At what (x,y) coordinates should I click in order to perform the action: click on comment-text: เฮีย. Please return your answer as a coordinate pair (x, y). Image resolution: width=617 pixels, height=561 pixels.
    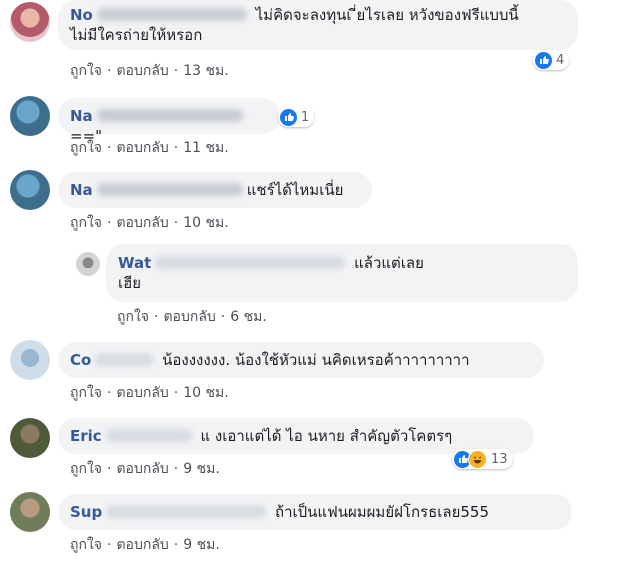
    Looking at the image, I should click on (130, 283).